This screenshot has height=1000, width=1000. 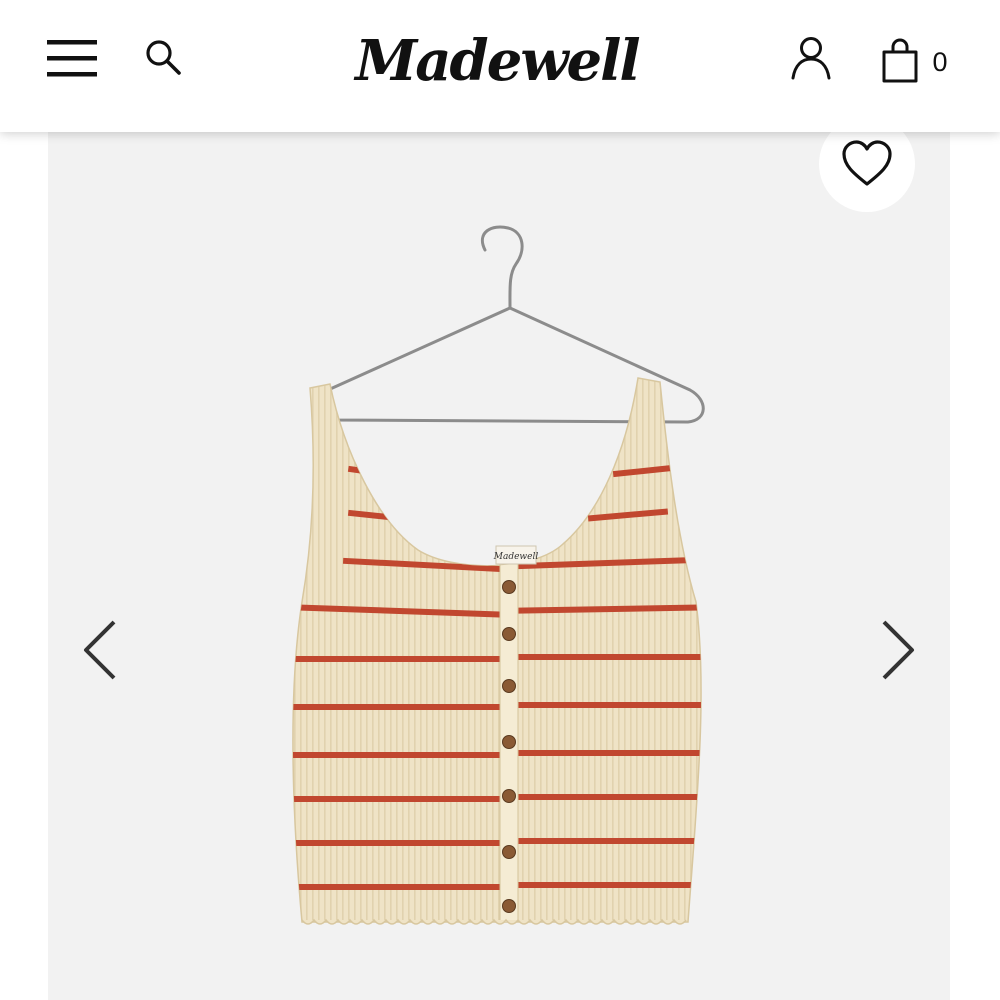 I want to click on account-icon, so click(x=811, y=58).